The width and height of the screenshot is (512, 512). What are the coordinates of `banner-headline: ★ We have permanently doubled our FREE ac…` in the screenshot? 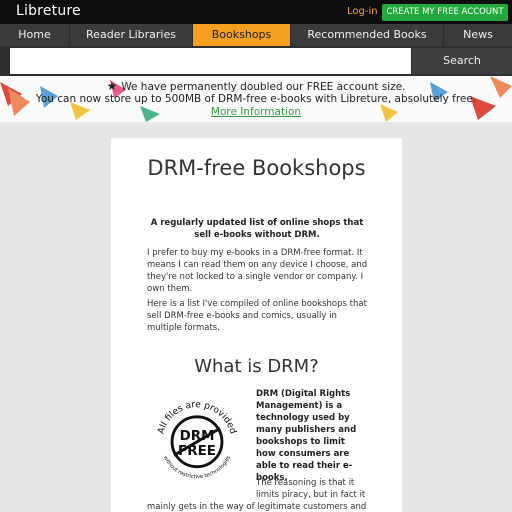 It's located at (256, 86).